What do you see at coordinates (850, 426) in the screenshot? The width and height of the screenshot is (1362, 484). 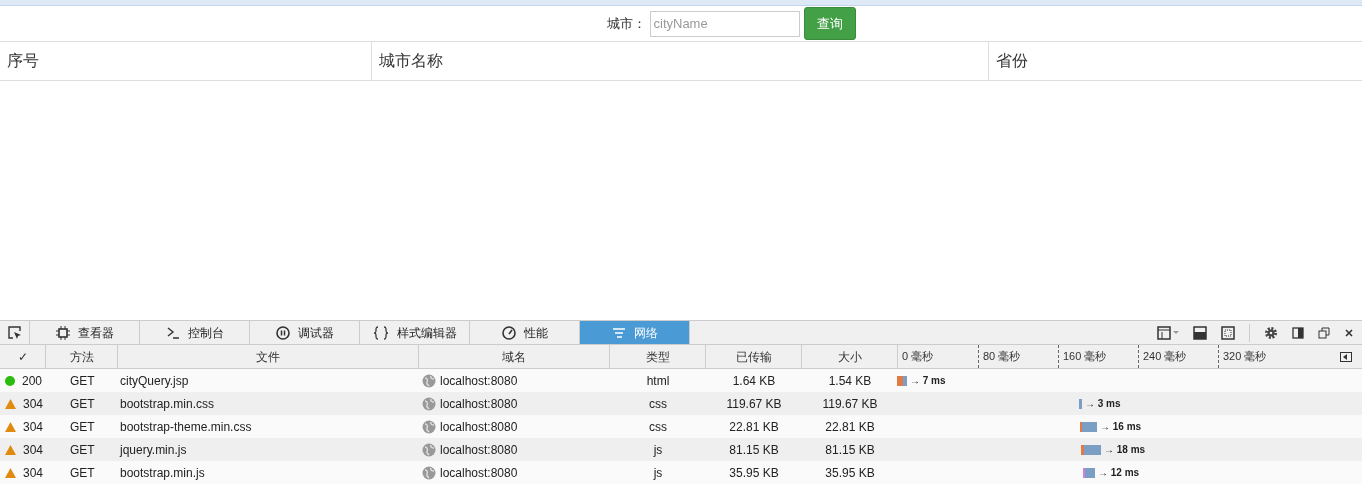 I see `size-cell: 22.81 KB` at bounding box center [850, 426].